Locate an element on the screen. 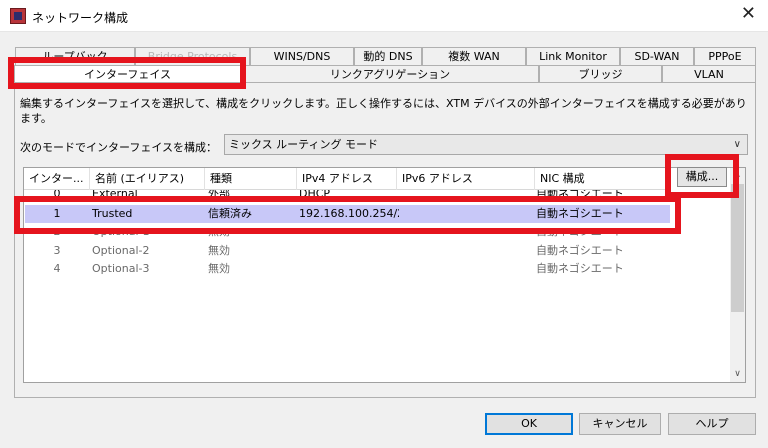 The height and width of the screenshot is (448, 768). row-name: Optional-1 is located at coordinates (121, 232).